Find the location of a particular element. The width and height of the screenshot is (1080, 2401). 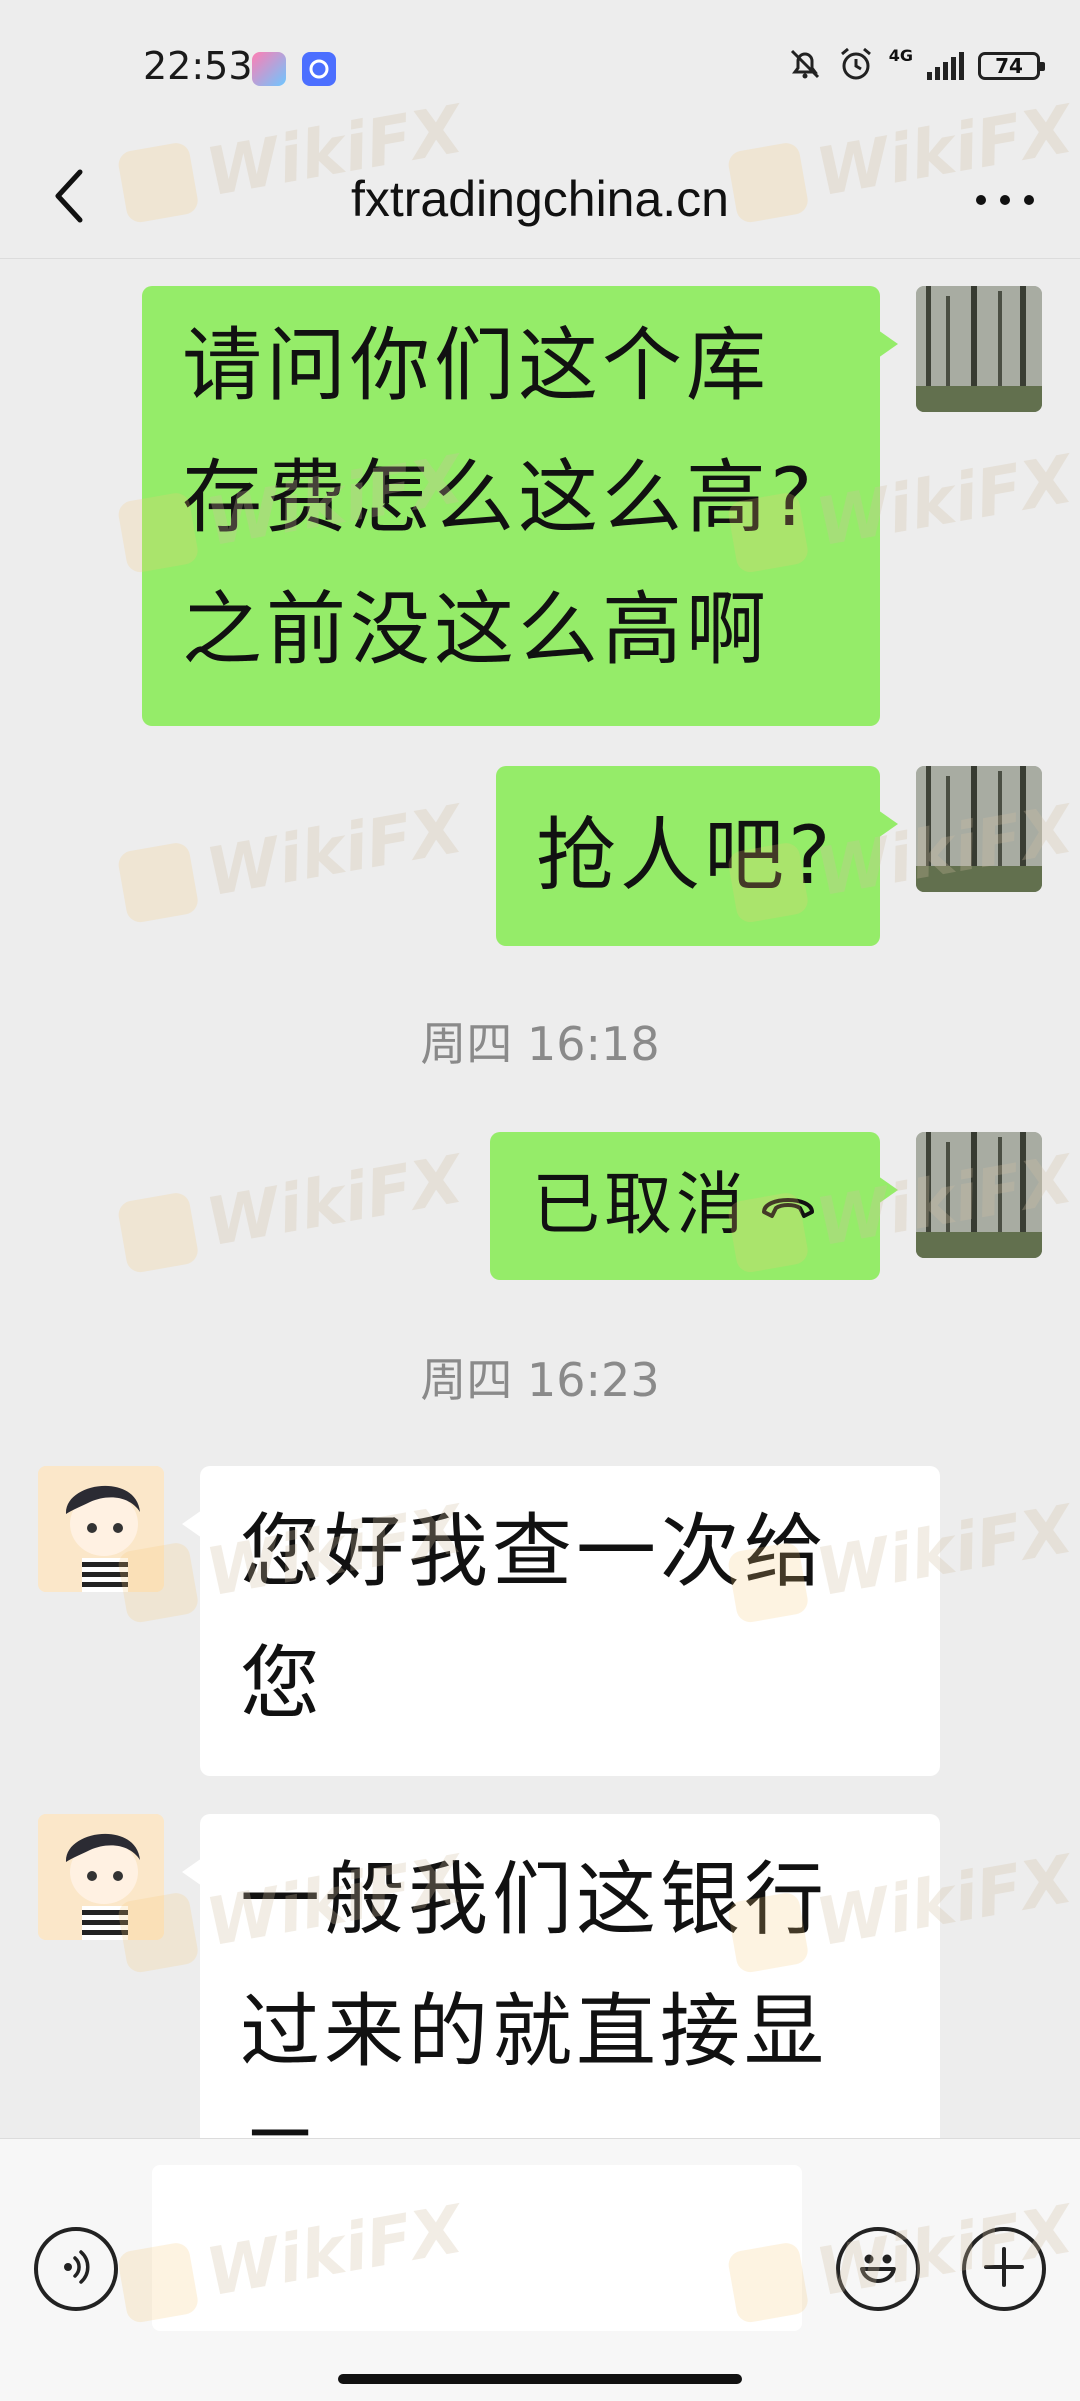

smiley-icon is located at coordinates (878, 2269).